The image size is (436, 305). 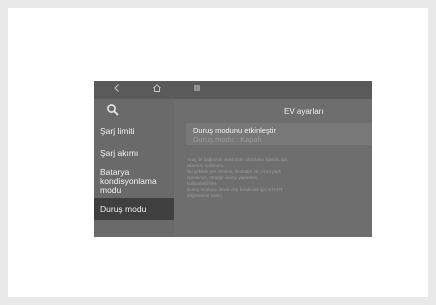 What do you see at coordinates (128, 181) in the screenshot?
I see `sidebar-item-label: Batarya kondisyonlama modu` at bounding box center [128, 181].